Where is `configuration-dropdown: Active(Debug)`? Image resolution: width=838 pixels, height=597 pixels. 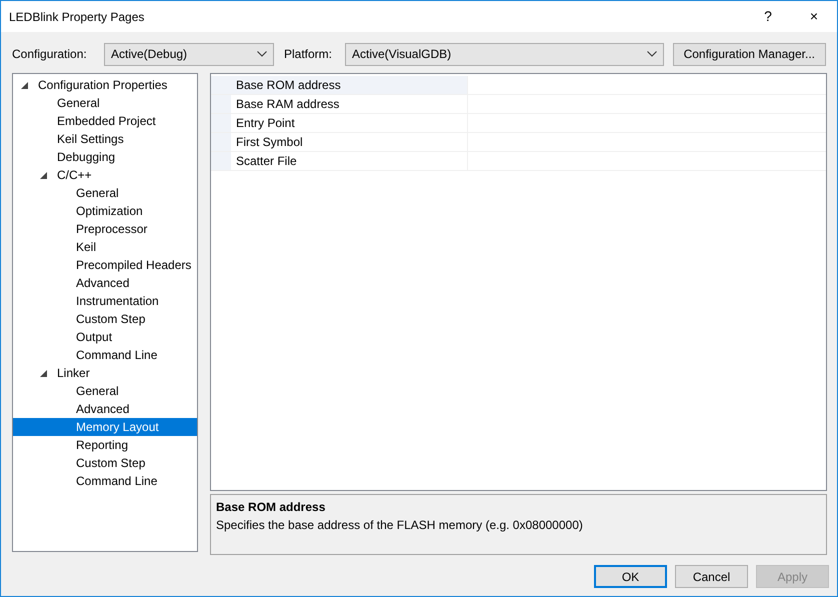 configuration-dropdown: Active(Debug) is located at coordinates (189, 54).